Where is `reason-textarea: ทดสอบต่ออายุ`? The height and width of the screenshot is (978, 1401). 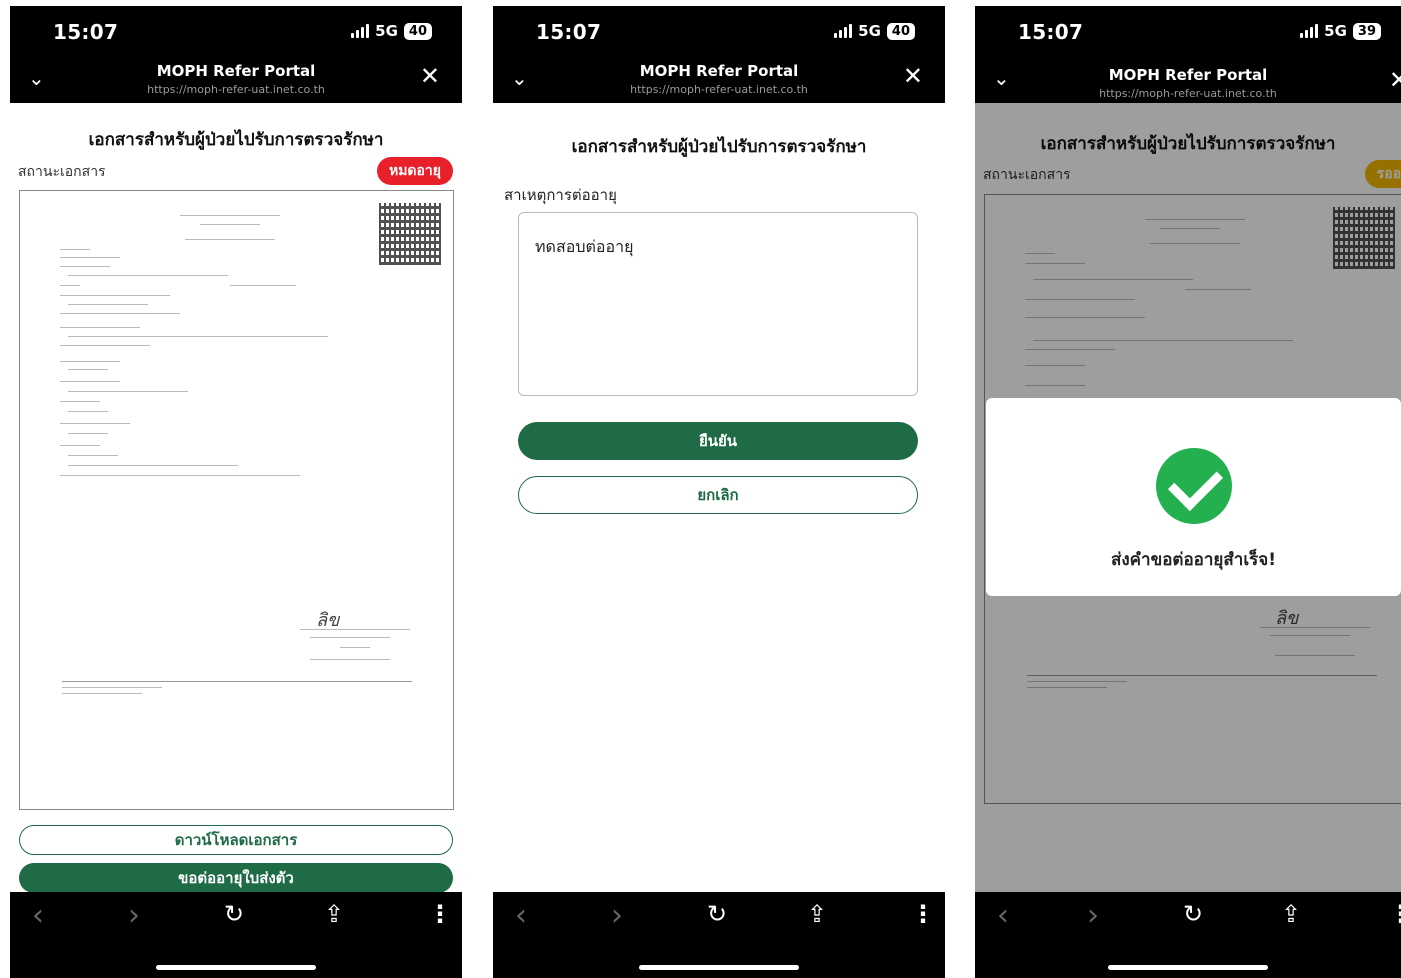 reason-textarea: ทดสอบต่ออายุ is located at coordinates (718, 304).